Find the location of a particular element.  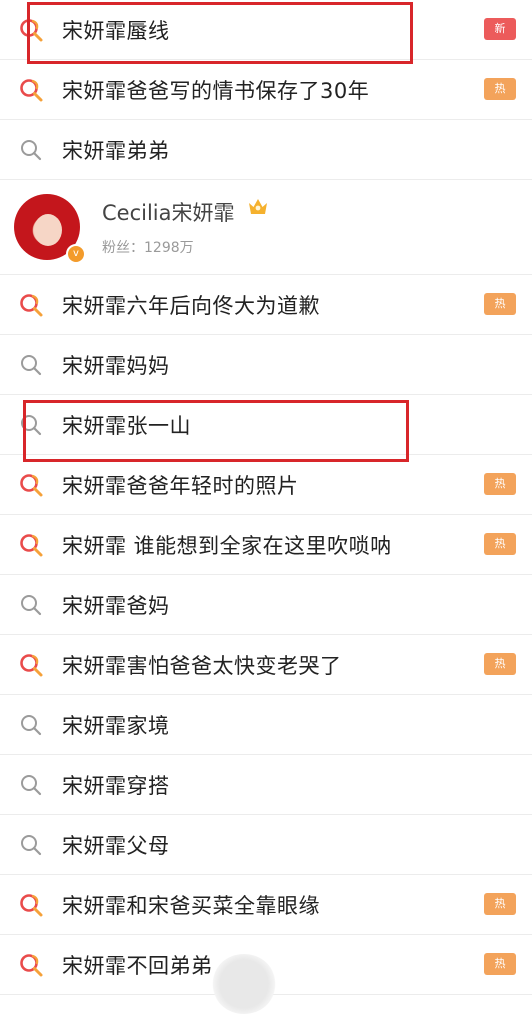

suggestion-row: 宋妍霏穿搭 is located at coordinates (266, 785).